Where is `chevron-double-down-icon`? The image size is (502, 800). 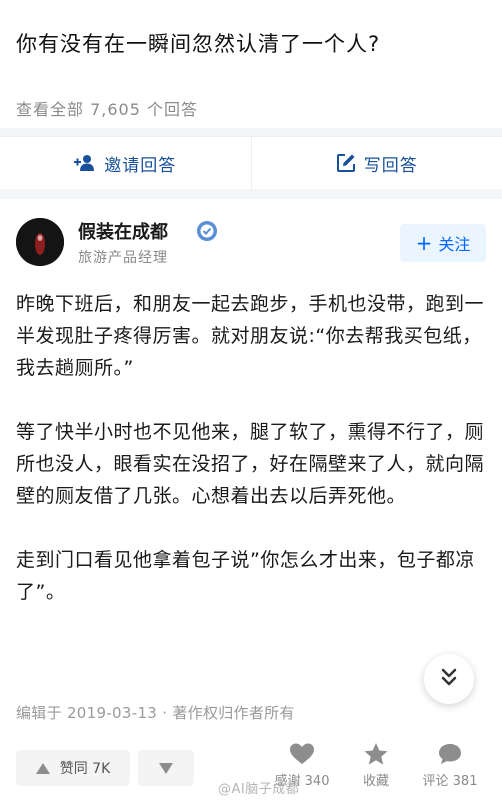
chevron-double-down-icon is located at coordinates (449, 679).